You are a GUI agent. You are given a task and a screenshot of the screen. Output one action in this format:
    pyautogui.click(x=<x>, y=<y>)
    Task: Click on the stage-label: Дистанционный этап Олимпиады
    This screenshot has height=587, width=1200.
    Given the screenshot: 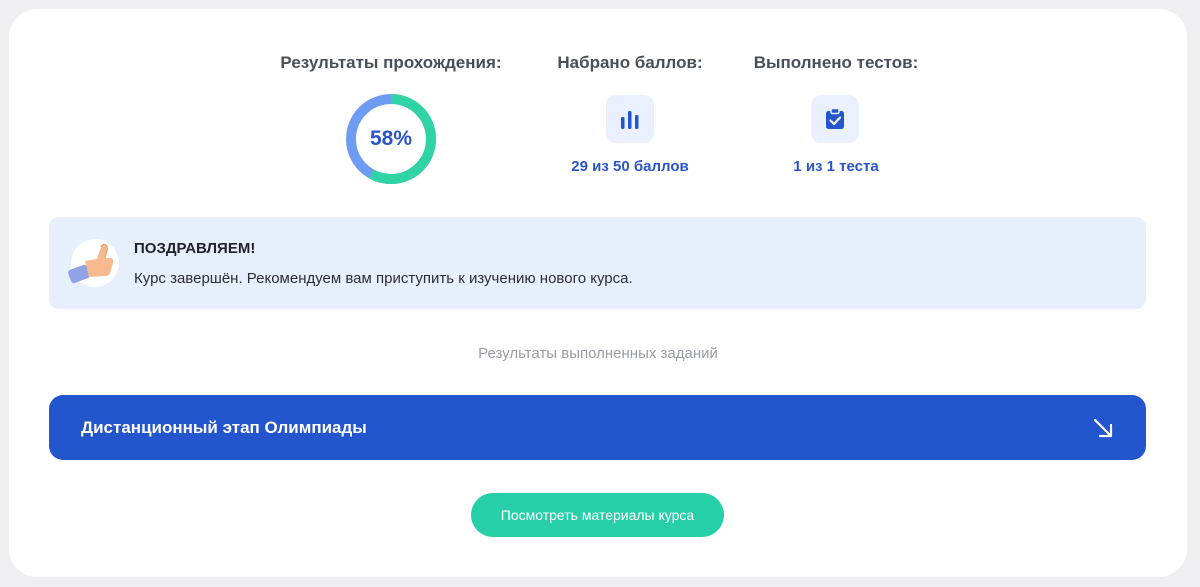 What is the action you would take?
    pyautogui.click(x=224, y=427)
    